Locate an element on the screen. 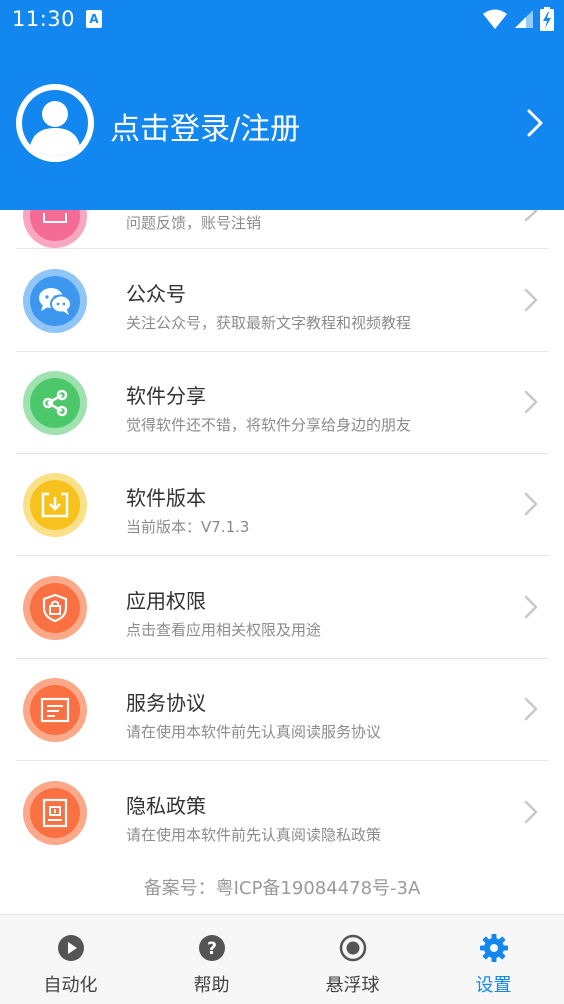 The height and width of the screenshot is (1004, 564). tab-settings: 设置 is located at coordinates (493, 959).